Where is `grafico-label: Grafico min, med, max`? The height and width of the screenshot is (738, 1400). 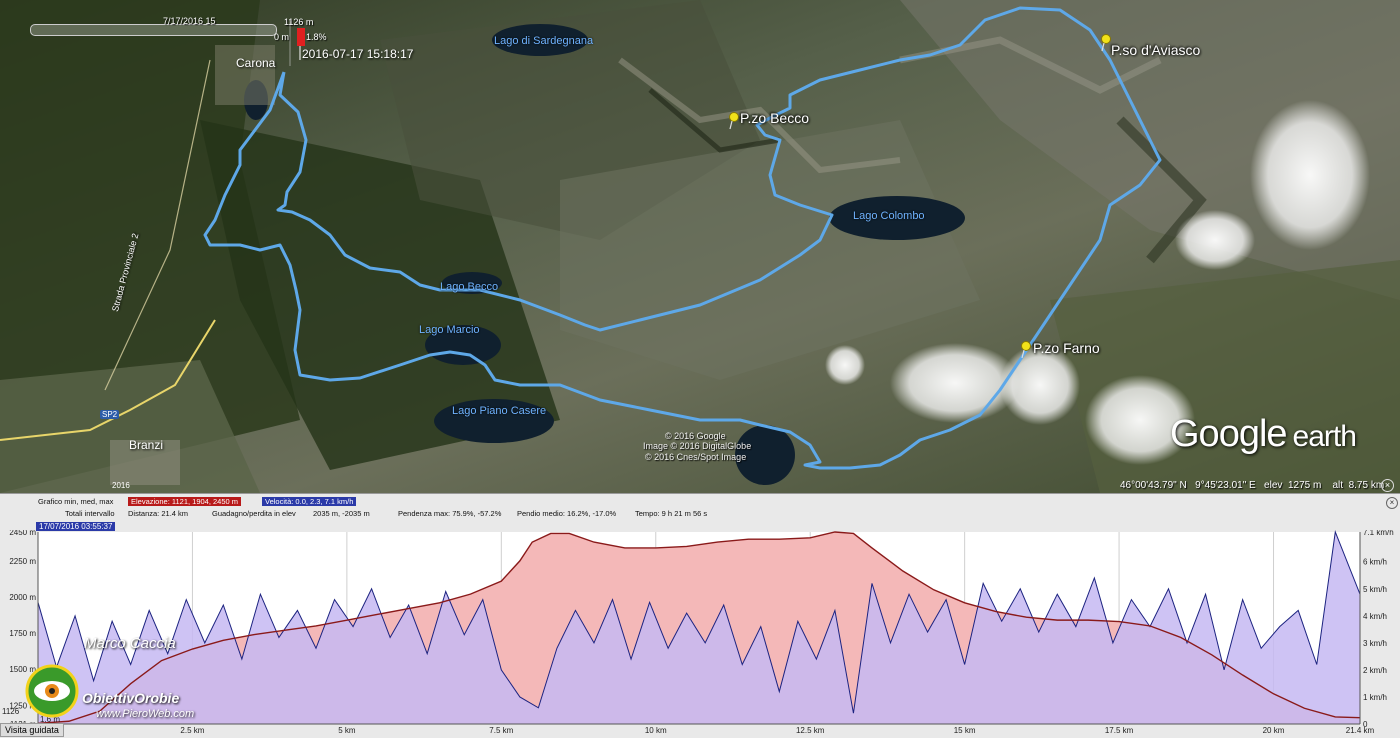 grafico-label: Grafico min, med, max is located at coordinates (76, 501).